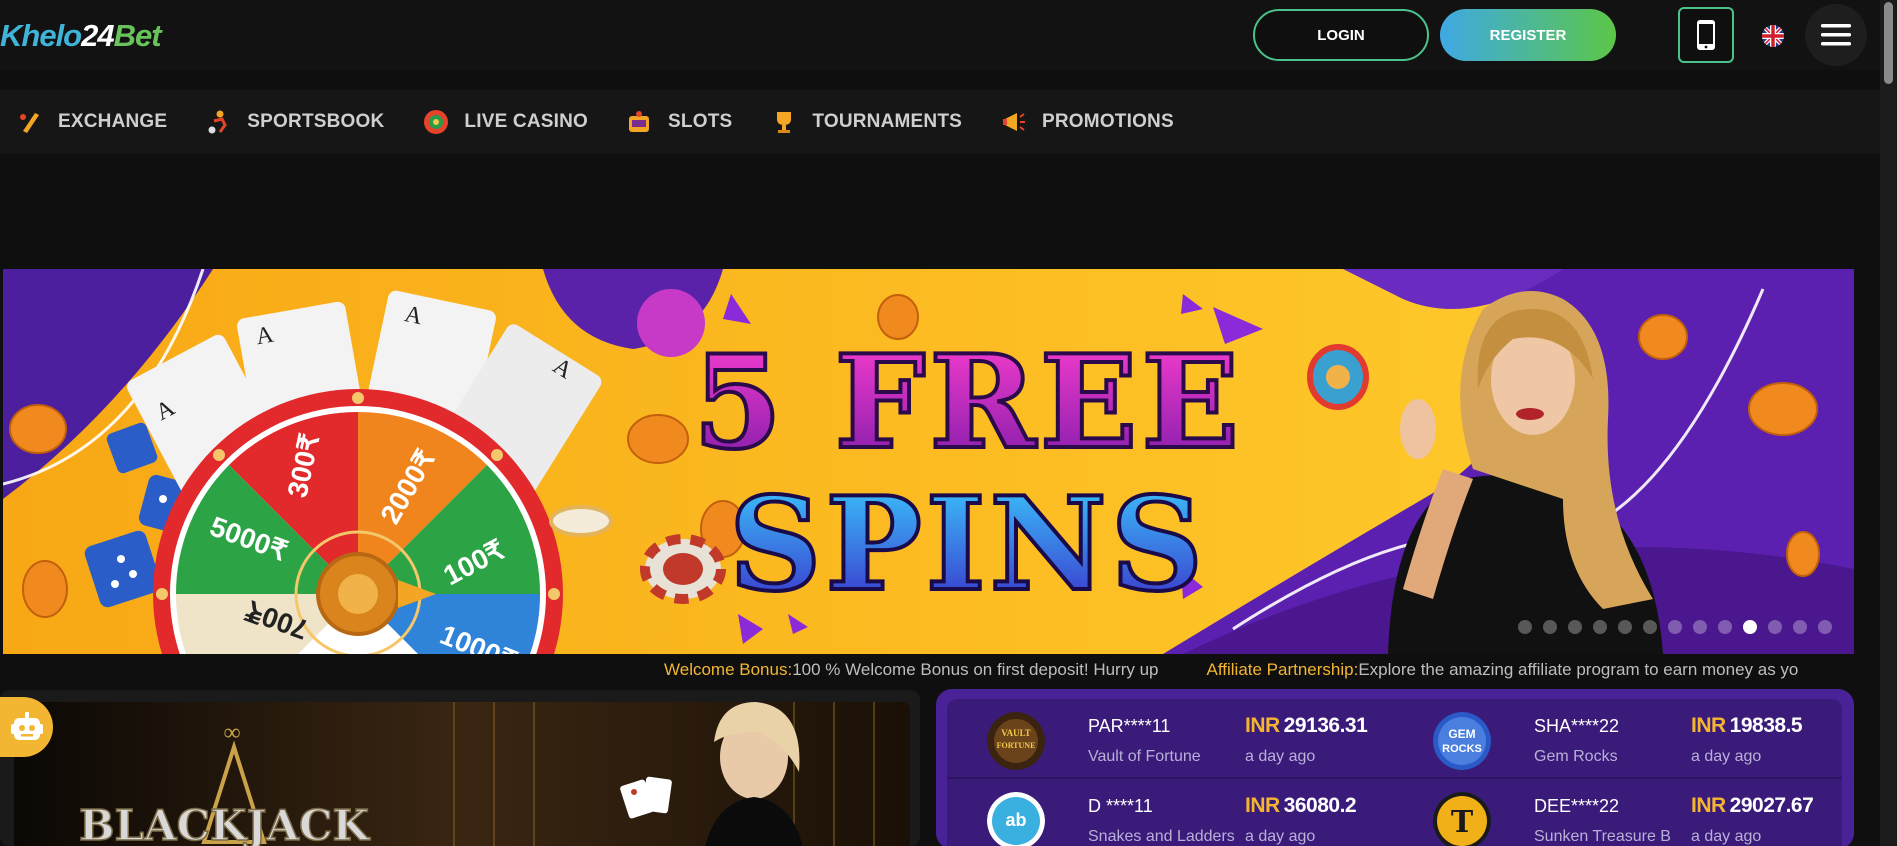  I want to click on featured-game-card: ∞ BLACKJACK, so click(460, 768).